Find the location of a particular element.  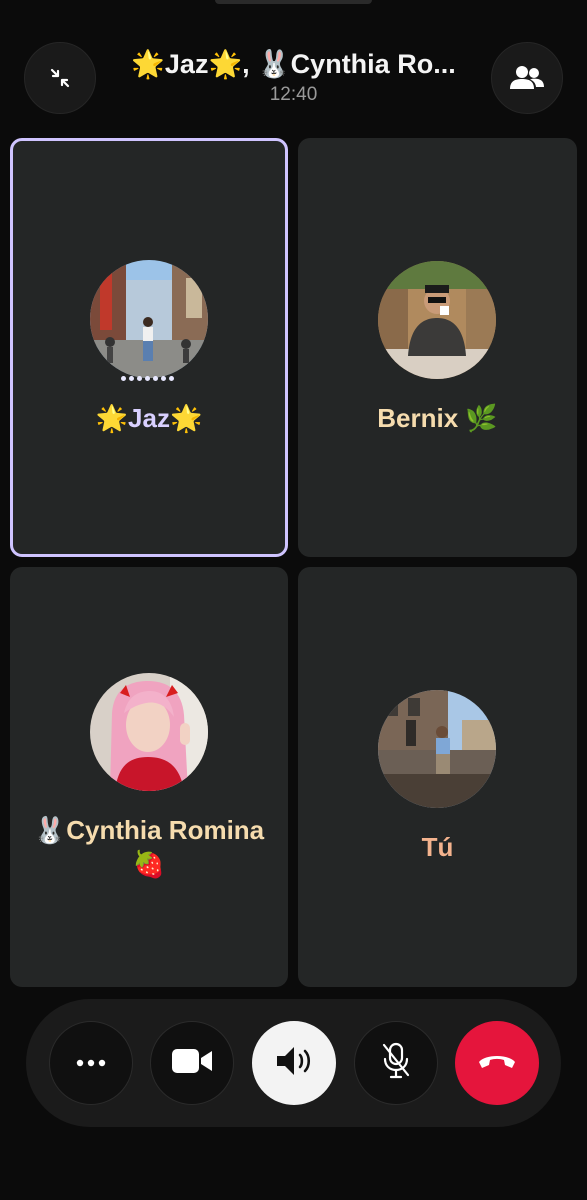

avatar-you is located at coordinates (437, 749).